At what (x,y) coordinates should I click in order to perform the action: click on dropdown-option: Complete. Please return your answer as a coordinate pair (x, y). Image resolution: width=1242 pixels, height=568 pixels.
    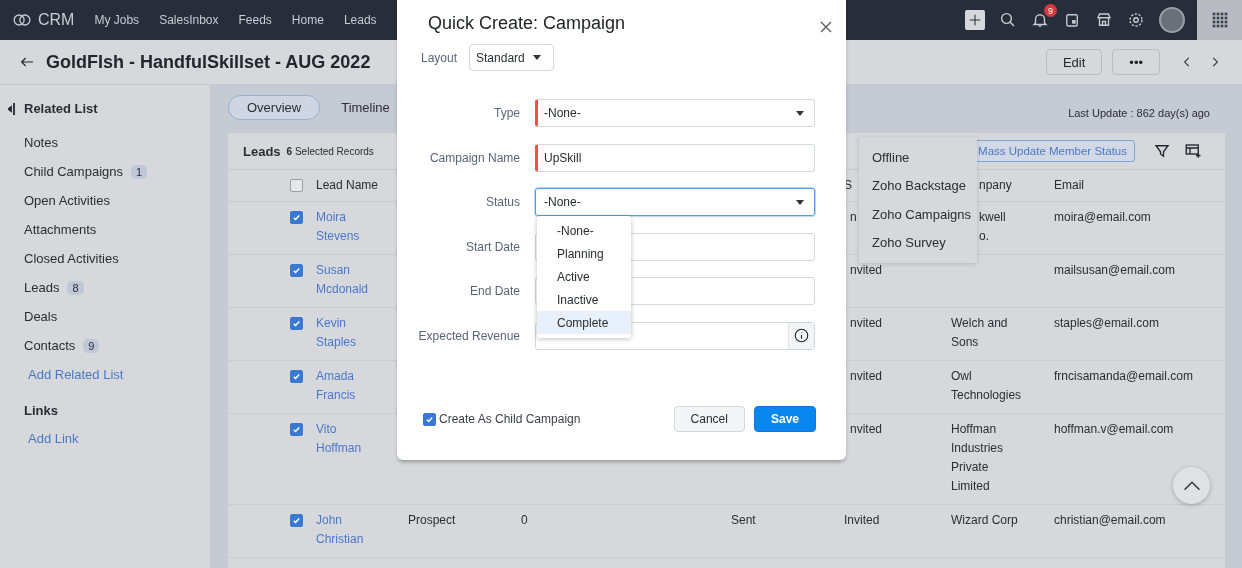
    Looking at the image, I should click on (584, 322).